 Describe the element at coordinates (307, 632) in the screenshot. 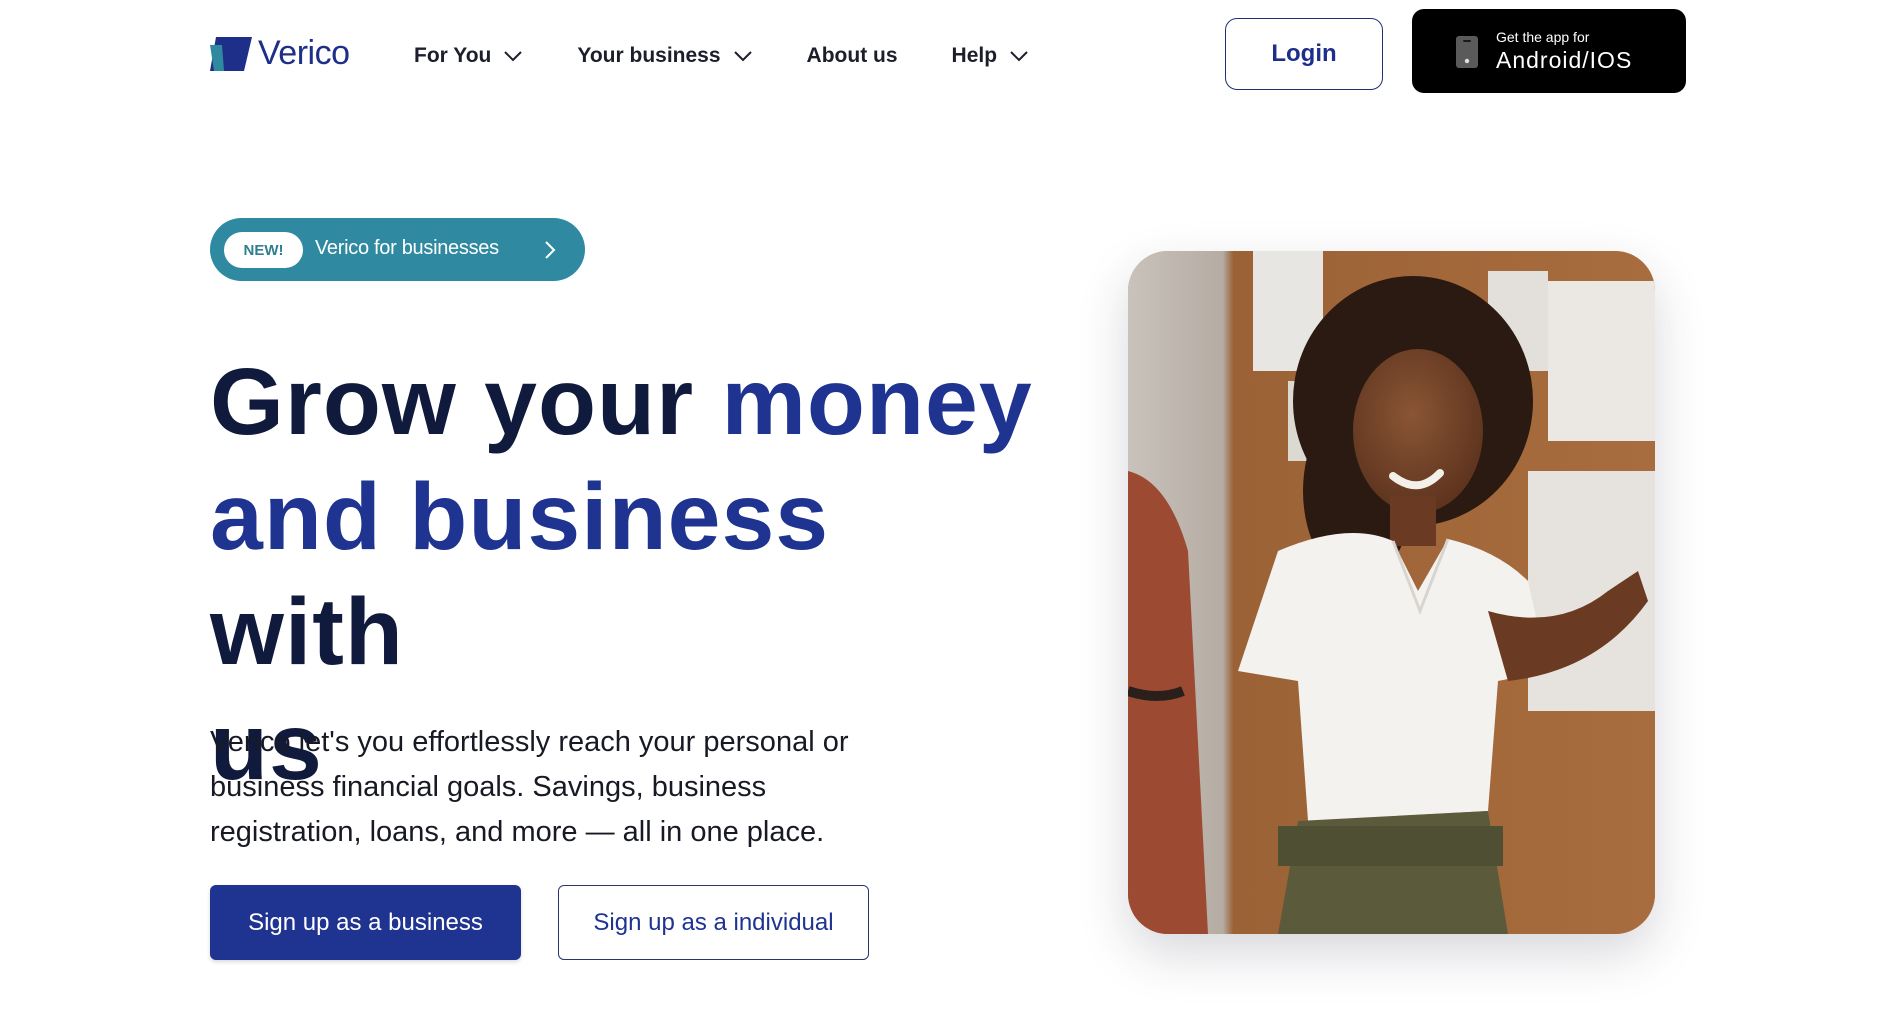

I see `headline-part: with` at that location.